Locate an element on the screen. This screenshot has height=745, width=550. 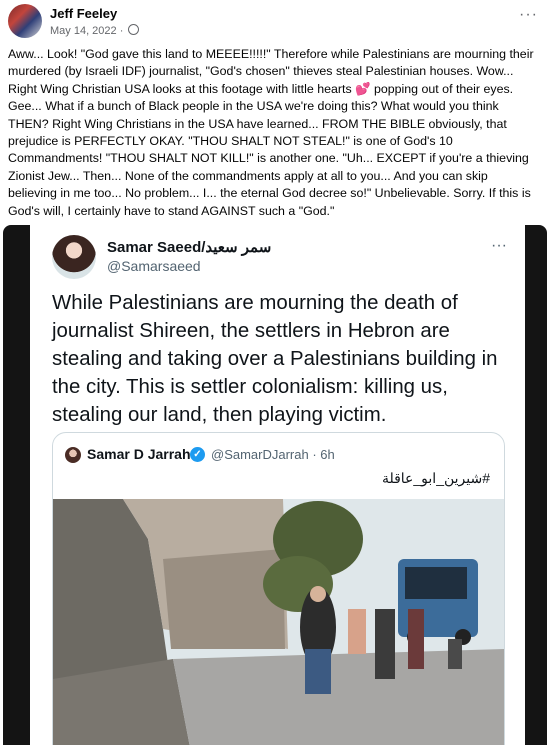
tweet-handle: @Samarsaeed is located at coordinates (154, 266).